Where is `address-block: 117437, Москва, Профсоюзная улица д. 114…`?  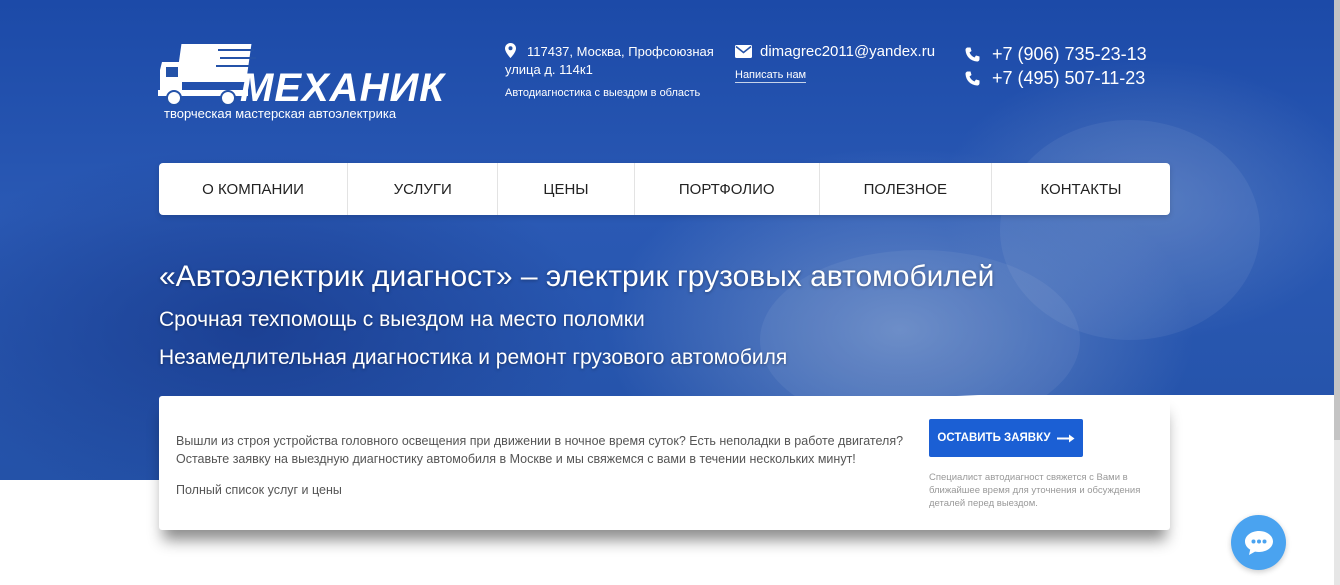 address-block: 117437, Москва, Профсоюзная улица д. 114… is located at coordinates (612, 71).